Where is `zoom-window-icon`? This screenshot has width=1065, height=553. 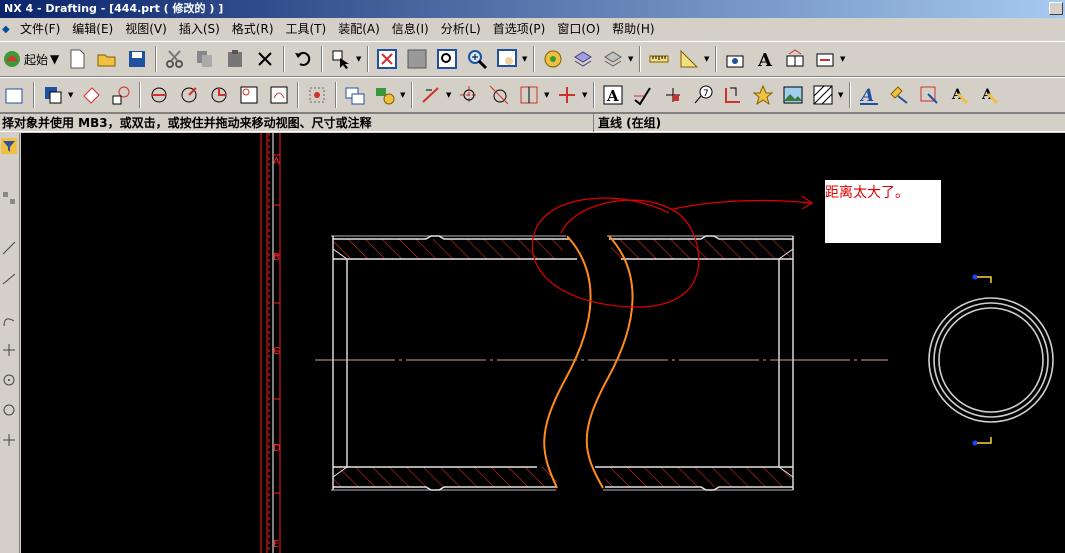 zoom-window-icon is located at coordinates (417, 59).